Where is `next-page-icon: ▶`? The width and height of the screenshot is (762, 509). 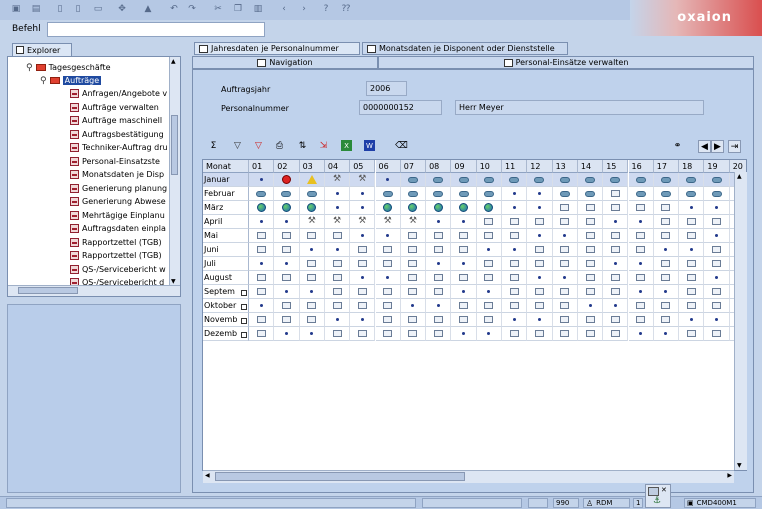
next-page-icon: ▶ is located at coordinates (717, 146).